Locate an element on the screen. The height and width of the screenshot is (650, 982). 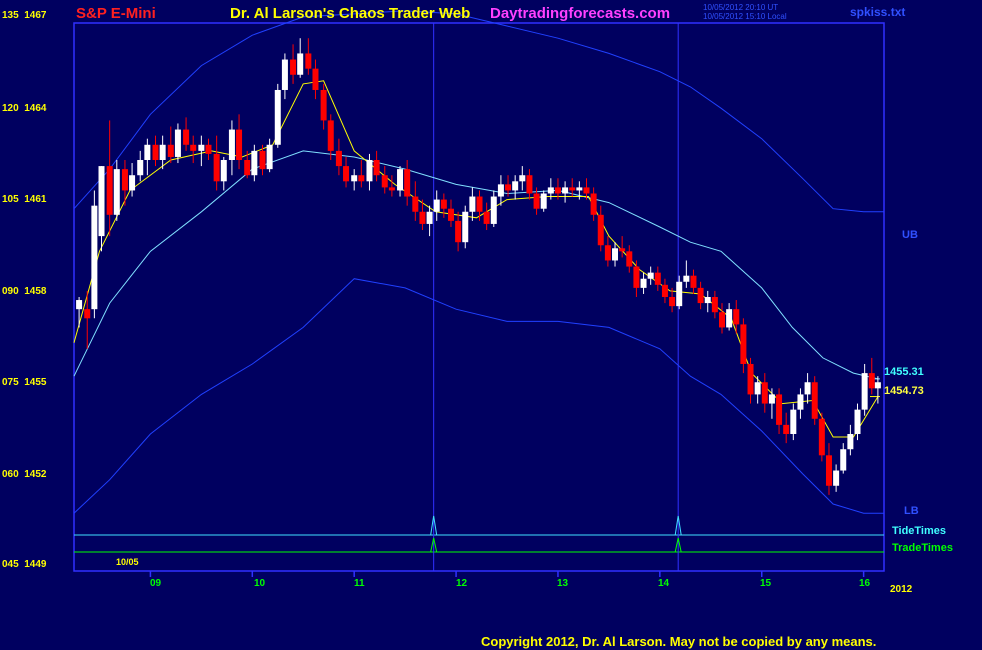
symbol-title: S&P E-Mini is located at coordinates (116, 13).